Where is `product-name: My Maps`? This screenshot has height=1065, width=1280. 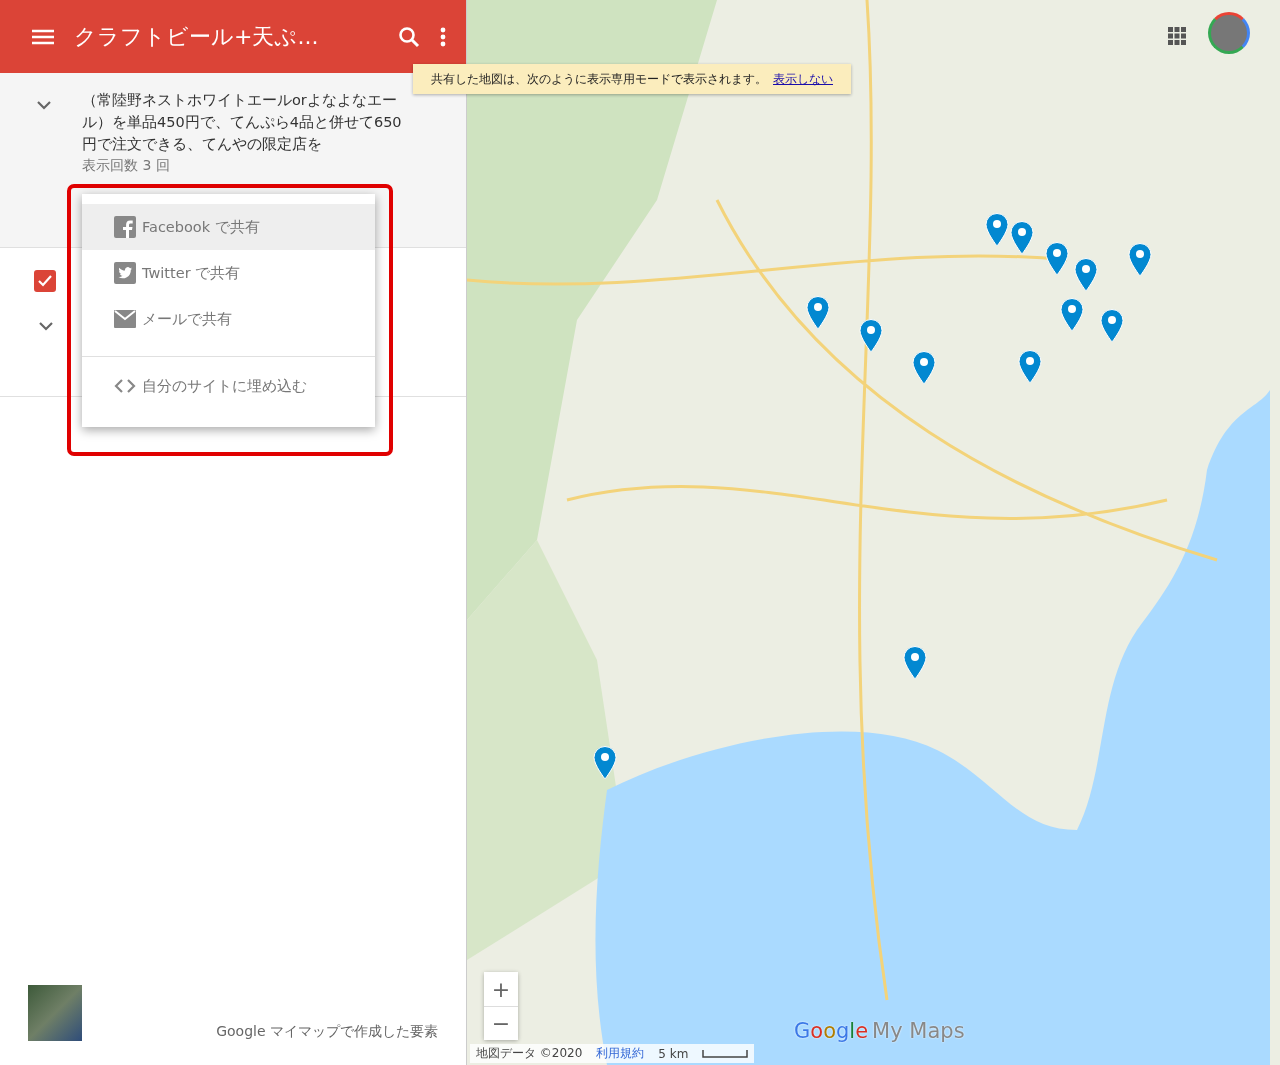
product-name: My Maps is located at coordinates (918, 1031).